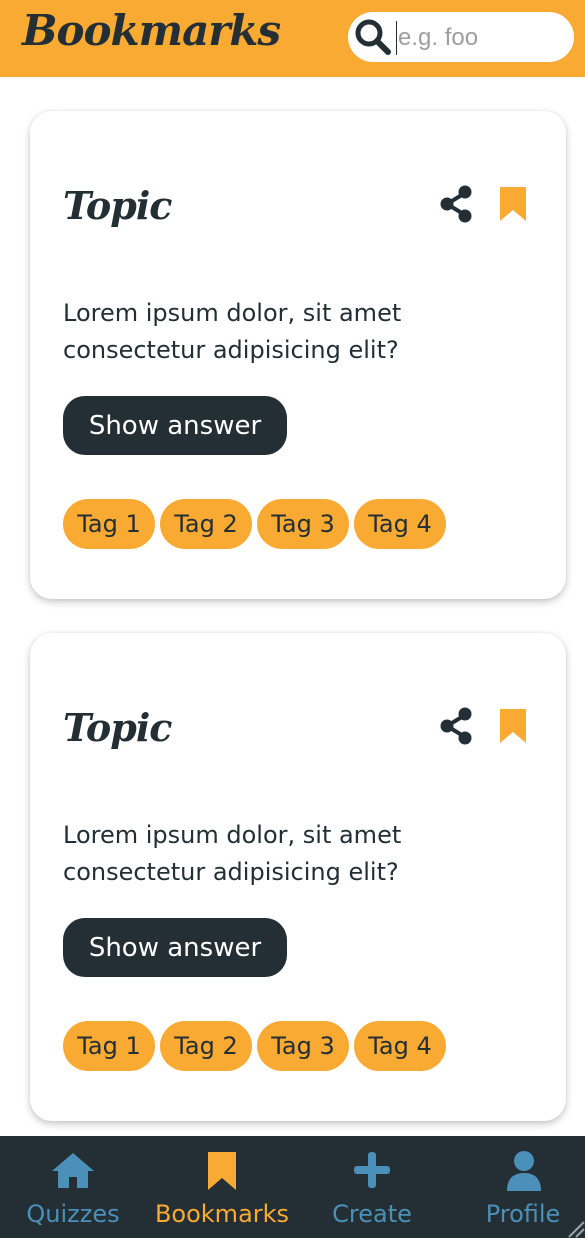 This screenshot has height=1238, width=585. I want to click on nav-label: Create, so click(372, 1214).